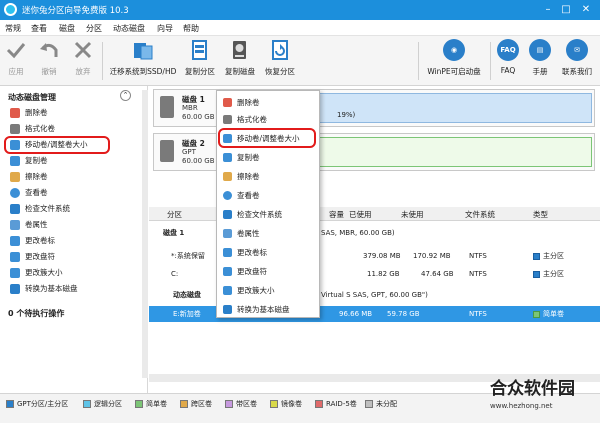 The width and height of the screenshot is (600, 423). Describe the element at coordinates (586, 9) in the screenshot. I see `close-button: ✕` at that location.